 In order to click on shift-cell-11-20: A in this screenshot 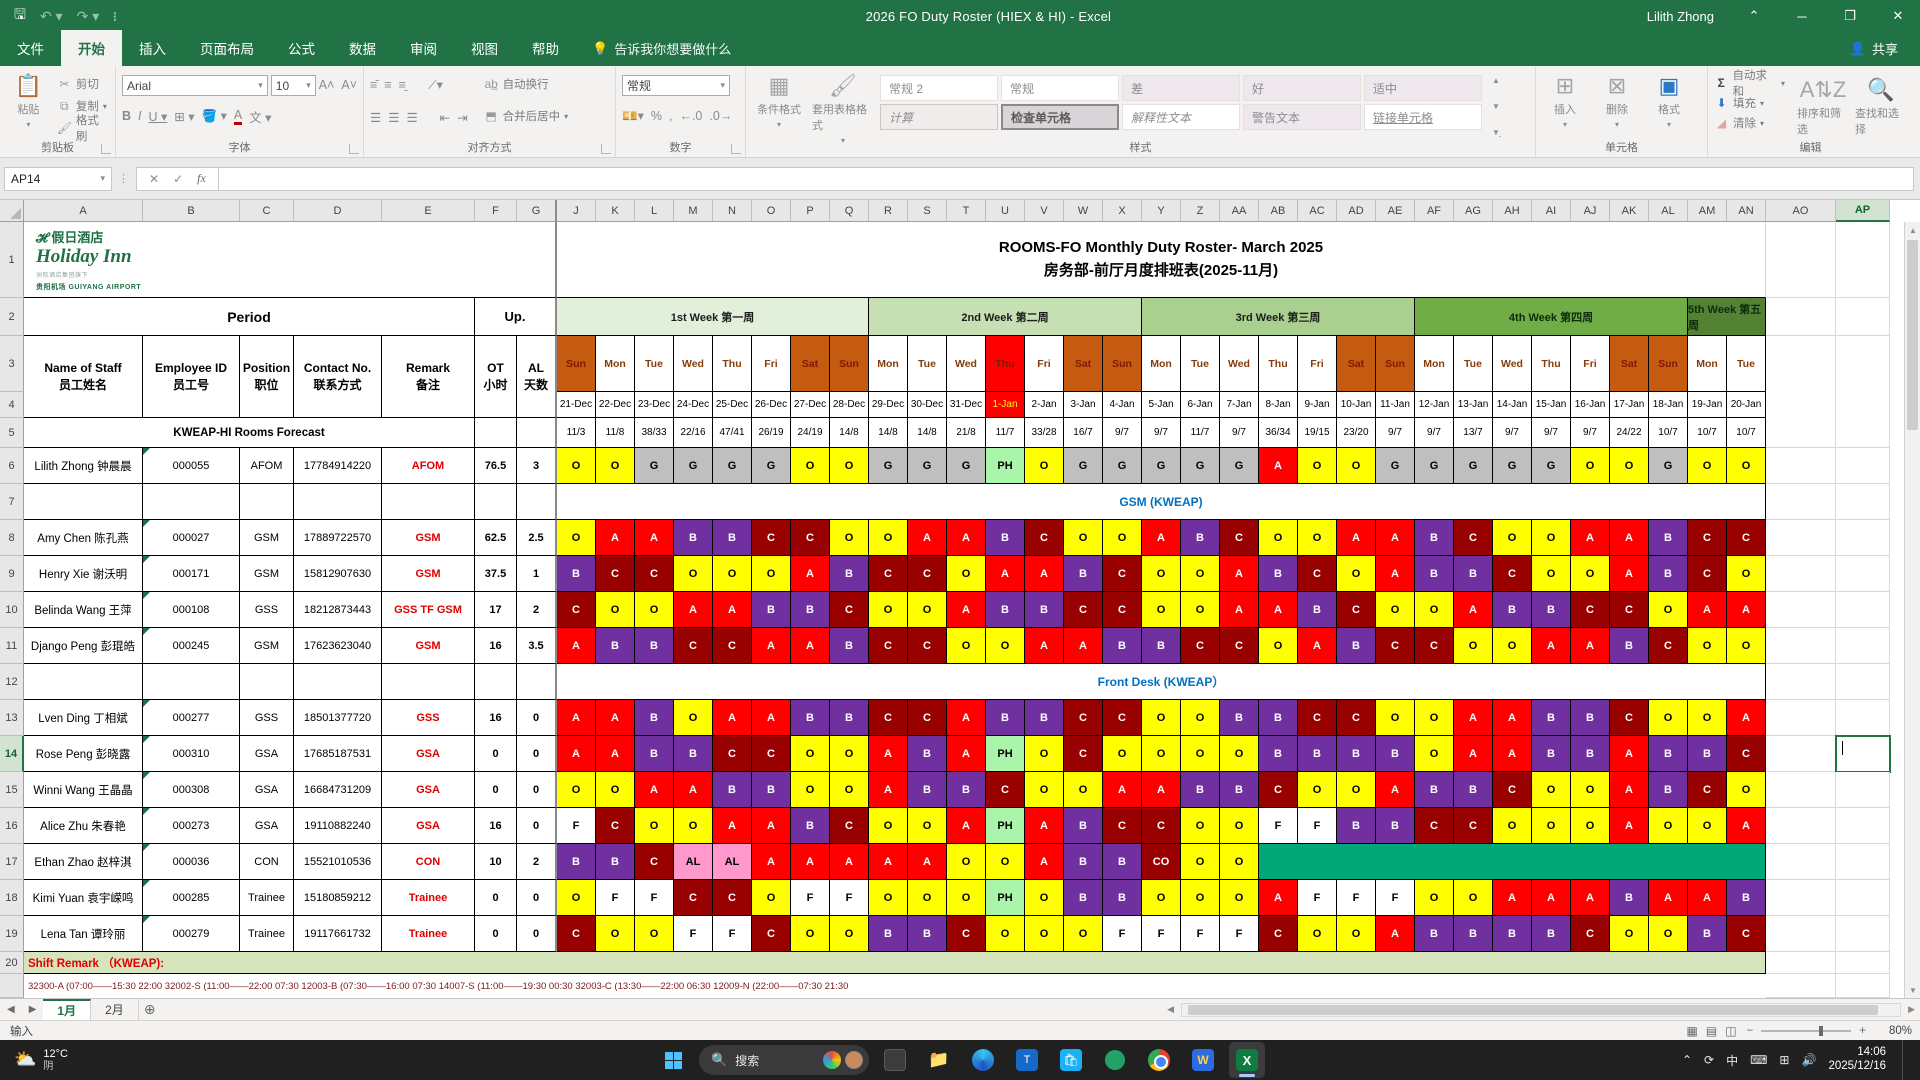, I will do `click(1317, 646)`.